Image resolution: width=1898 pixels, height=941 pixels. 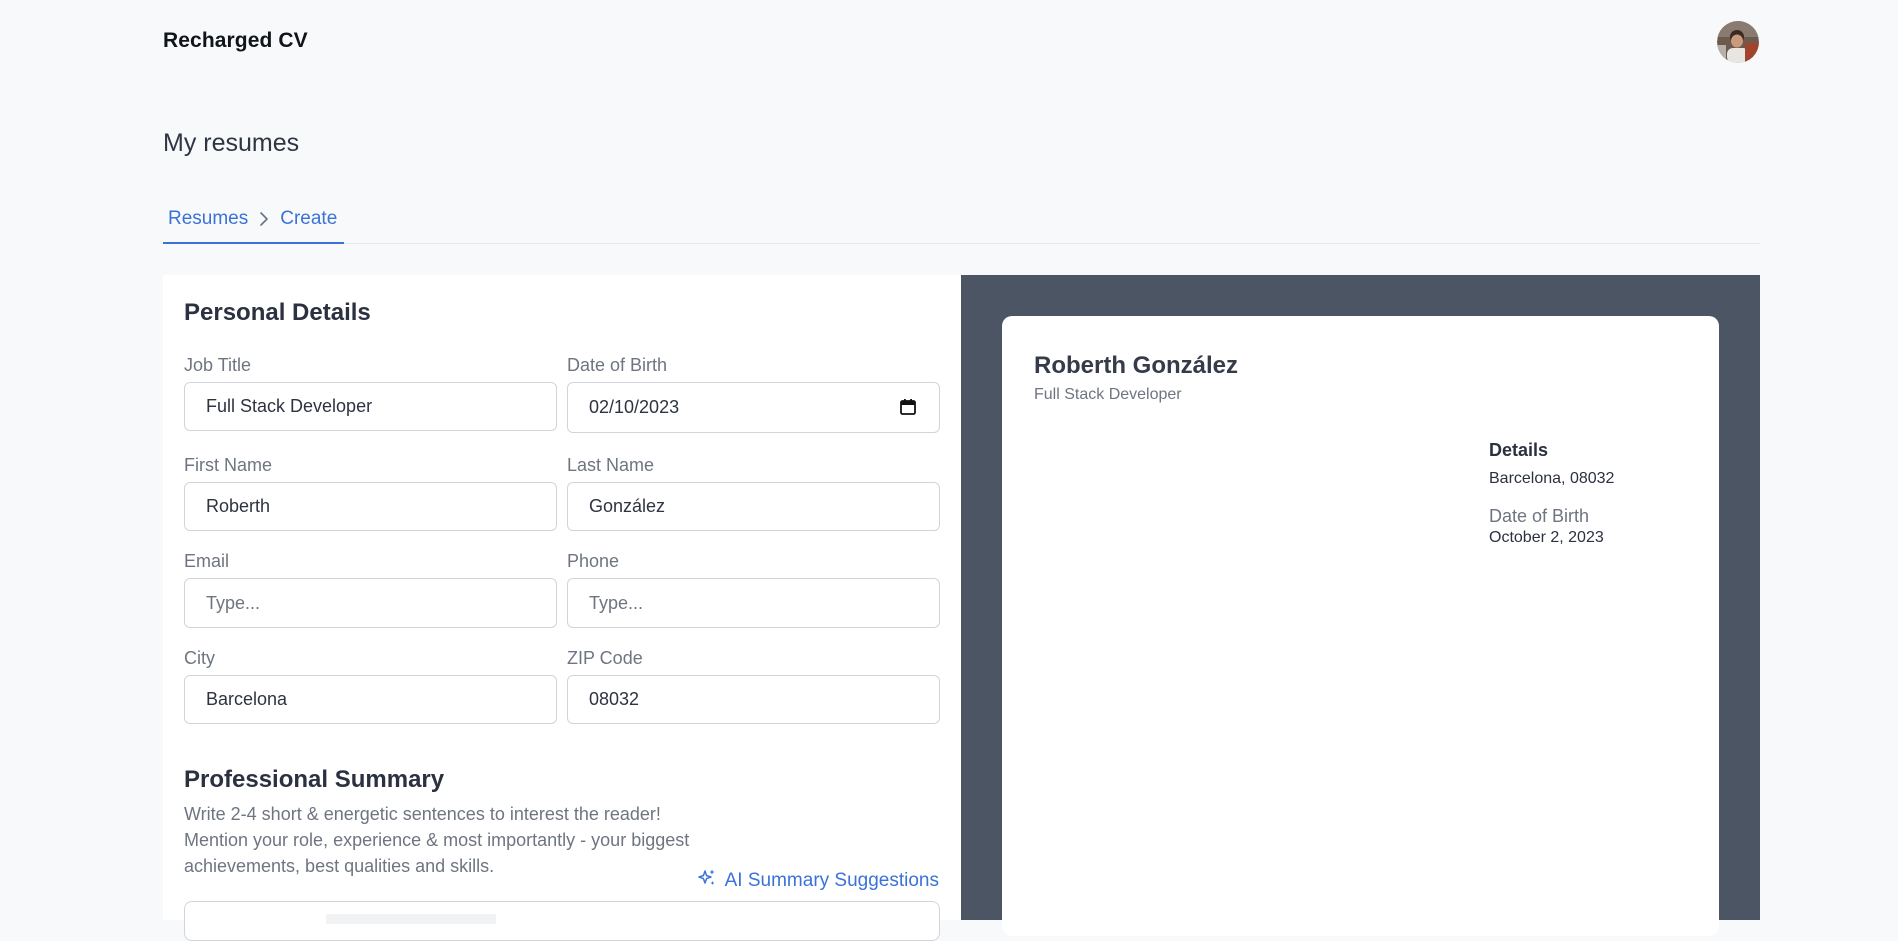 I want to click on breadcrumb-active-tab: Resumes Create, so click(x=253, y=222).